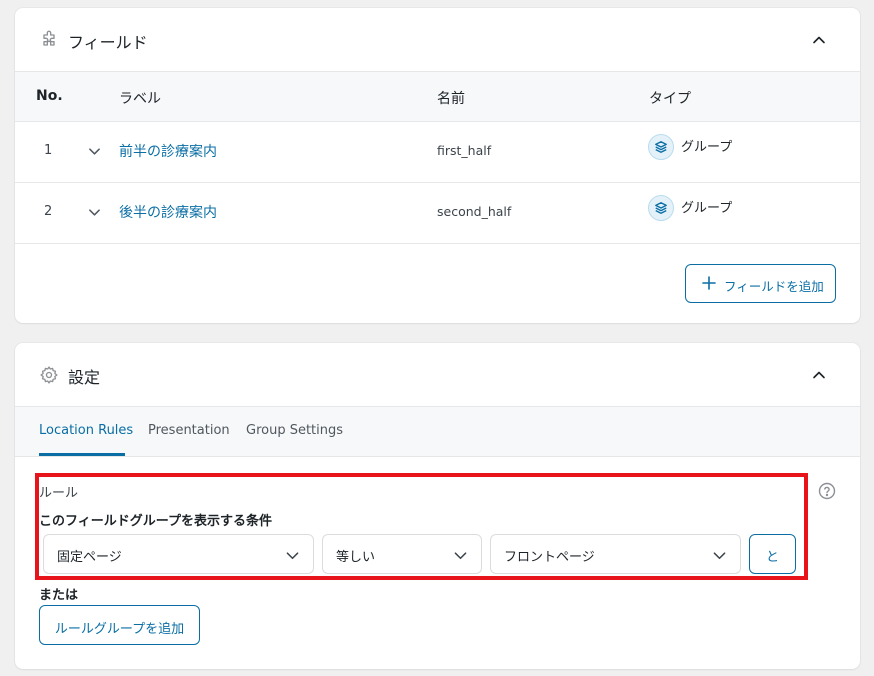 This screenshot has height=676, width=874. I want to click on plus-icon, so click(709, 283).